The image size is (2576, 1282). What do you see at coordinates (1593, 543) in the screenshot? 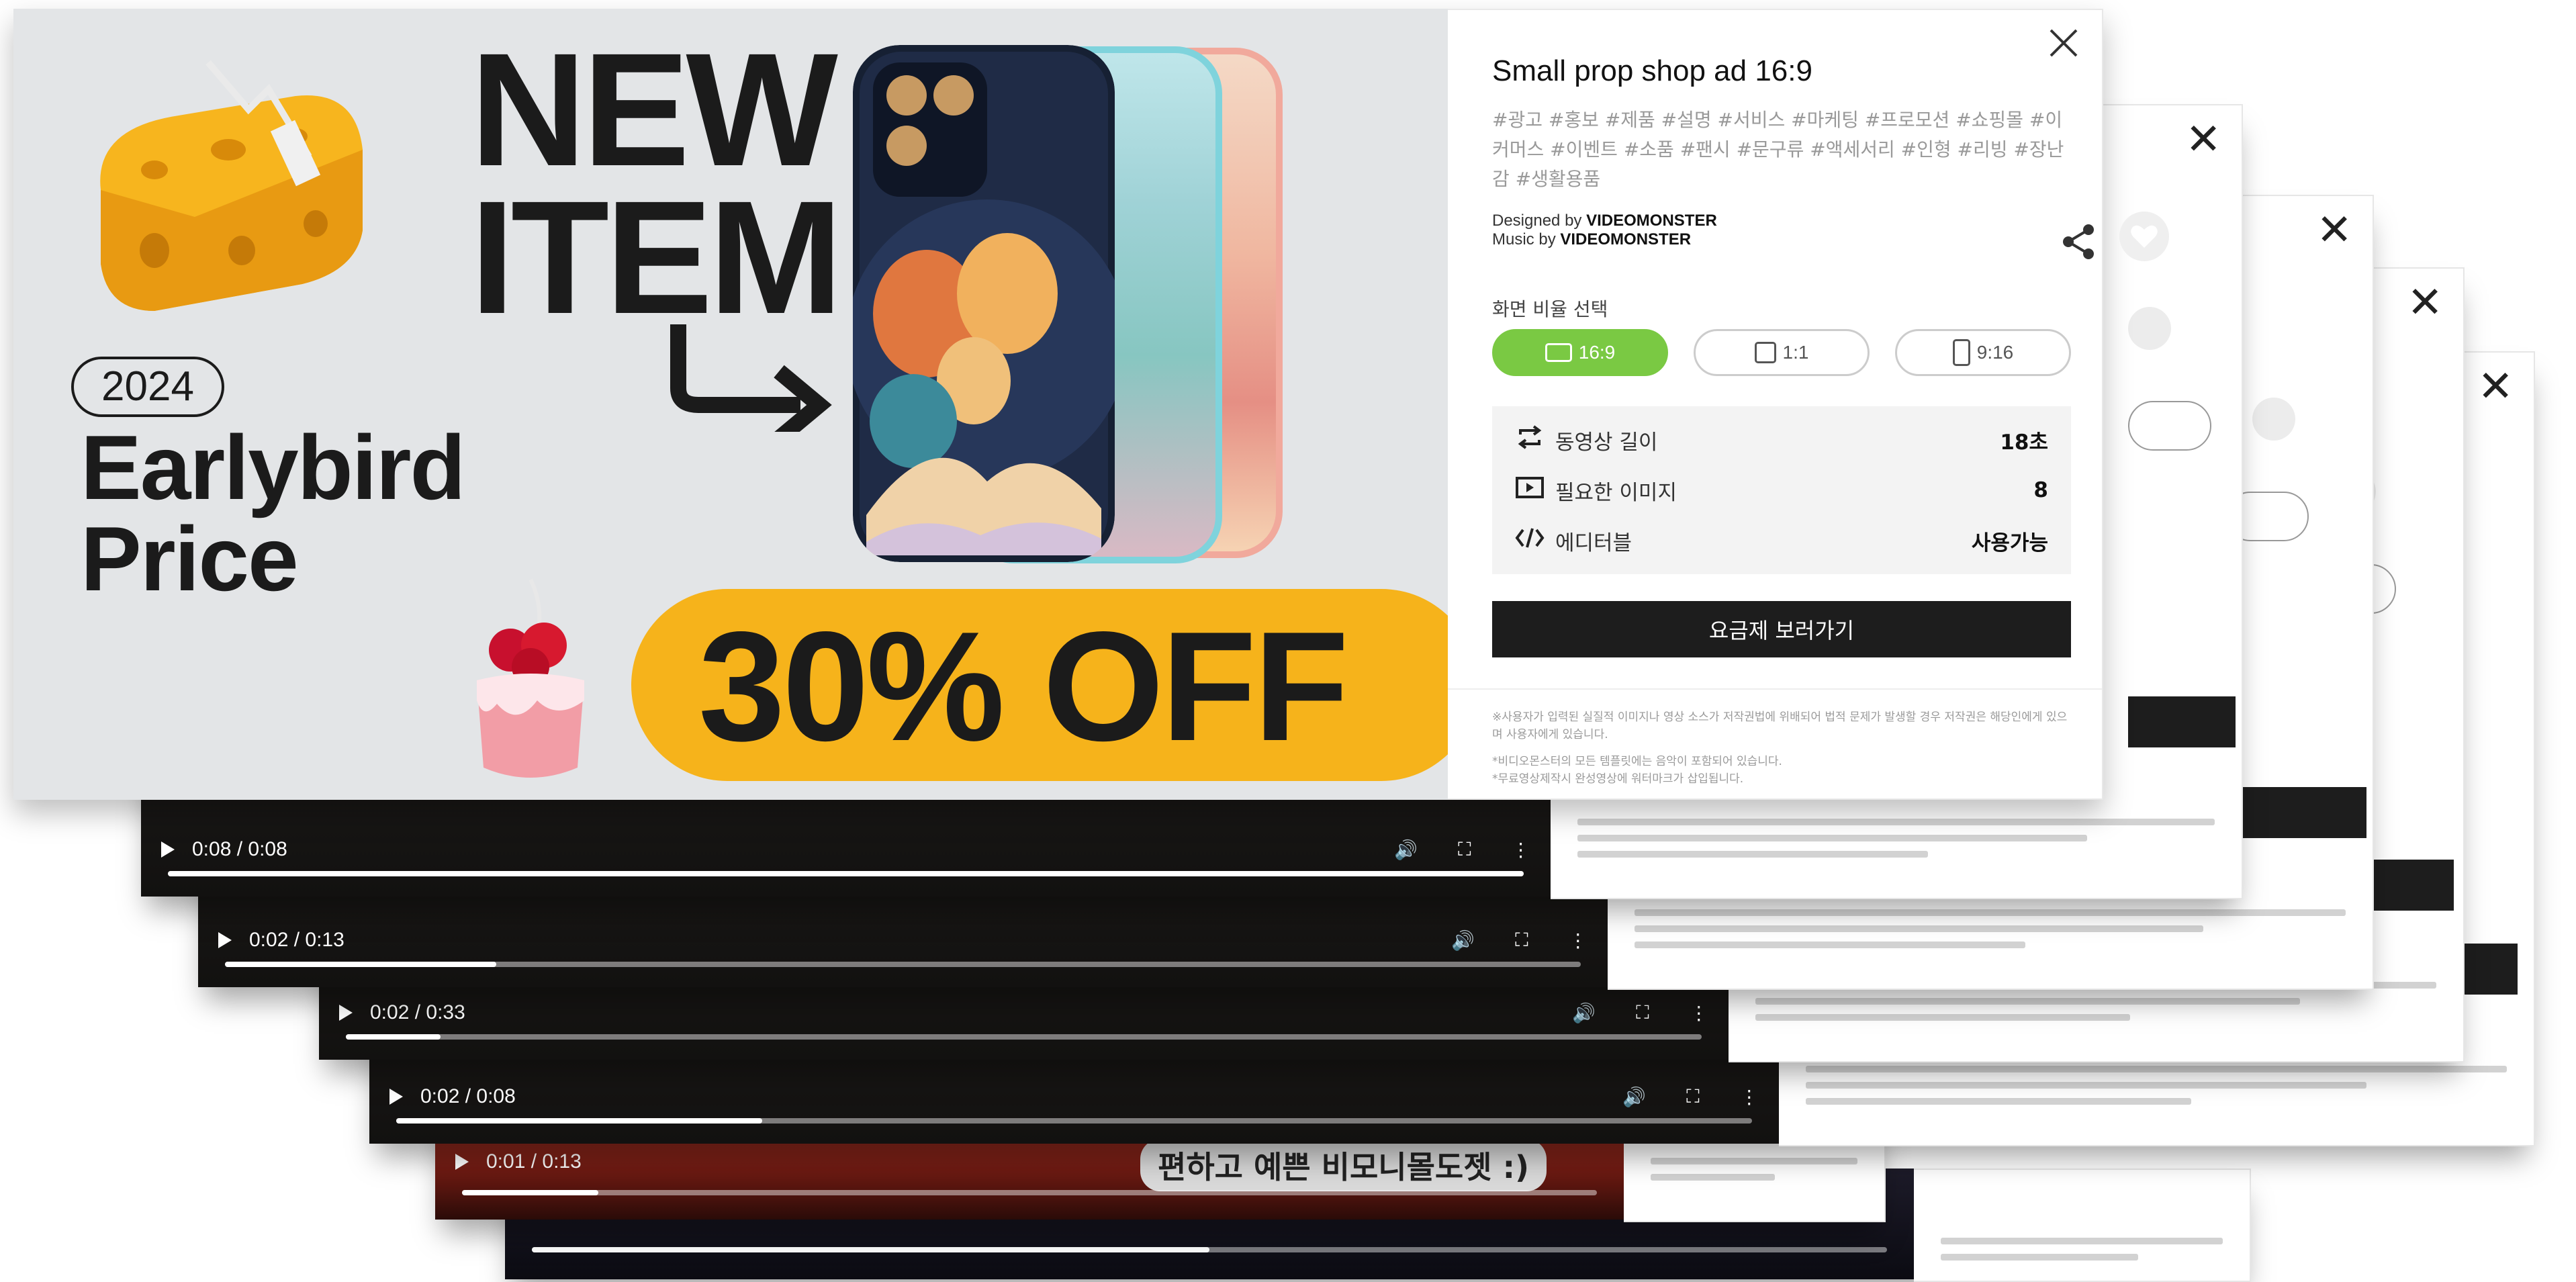
I see `info-label: 에디터블` at bounding box center [1593, 543].